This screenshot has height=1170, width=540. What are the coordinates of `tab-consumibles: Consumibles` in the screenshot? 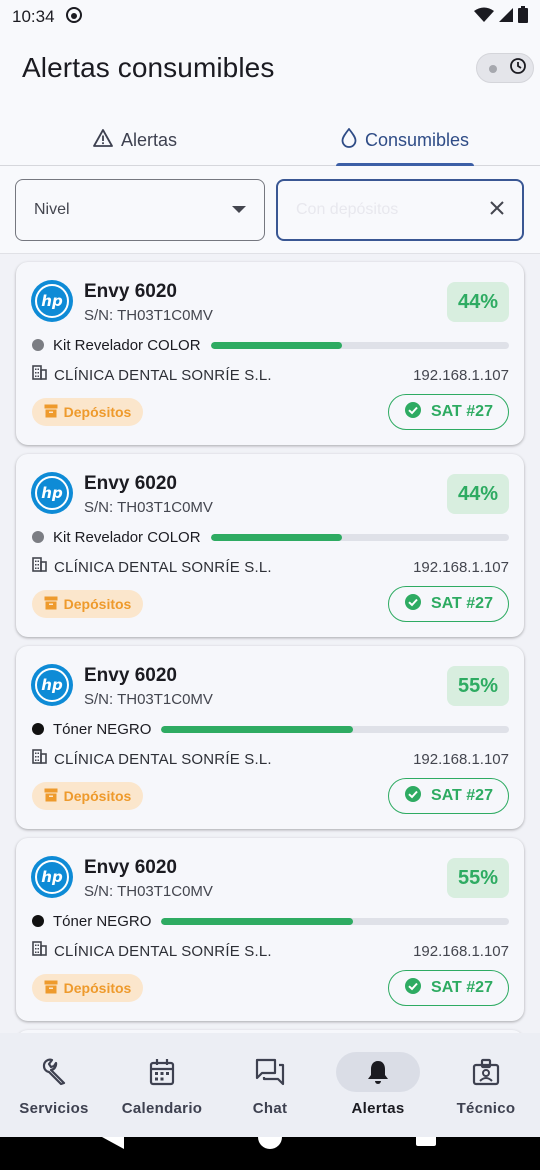 It's located at (405, 141).